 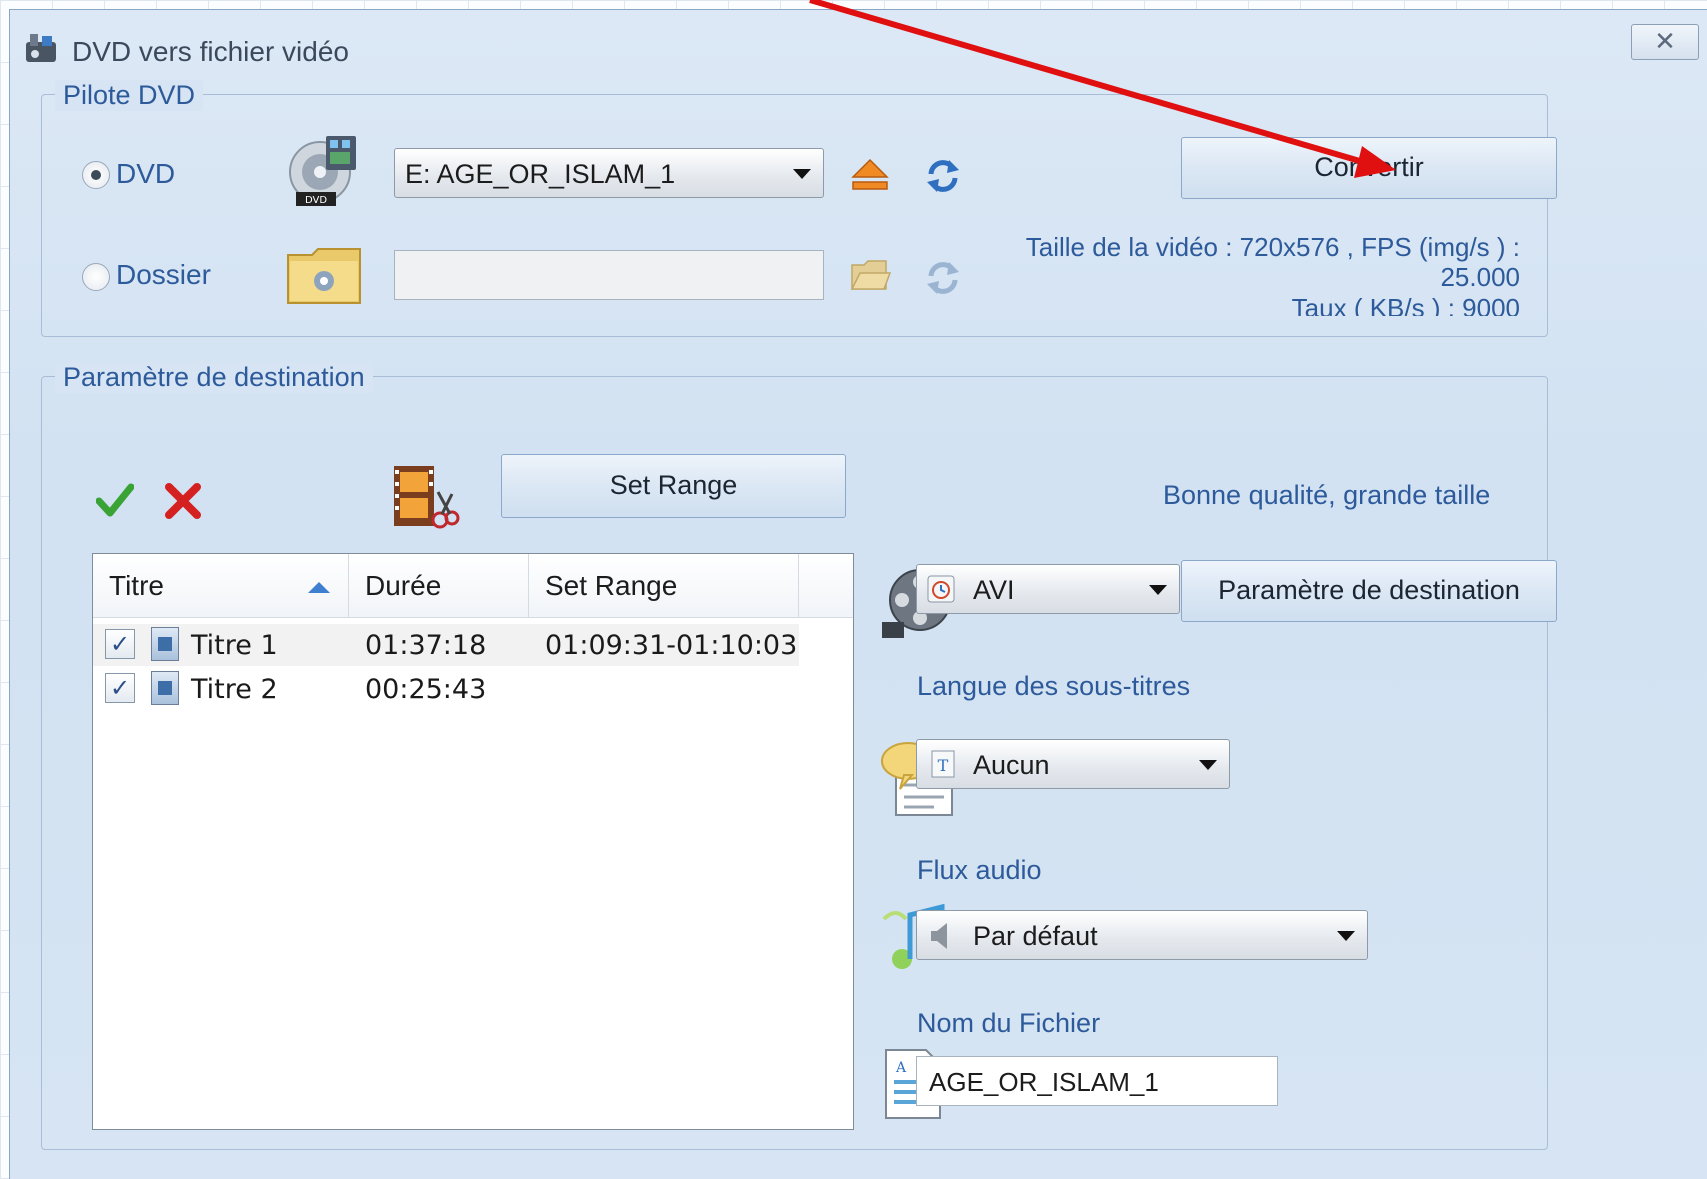 I want to click on annotation-arrow, so click(x=1102, y=89).